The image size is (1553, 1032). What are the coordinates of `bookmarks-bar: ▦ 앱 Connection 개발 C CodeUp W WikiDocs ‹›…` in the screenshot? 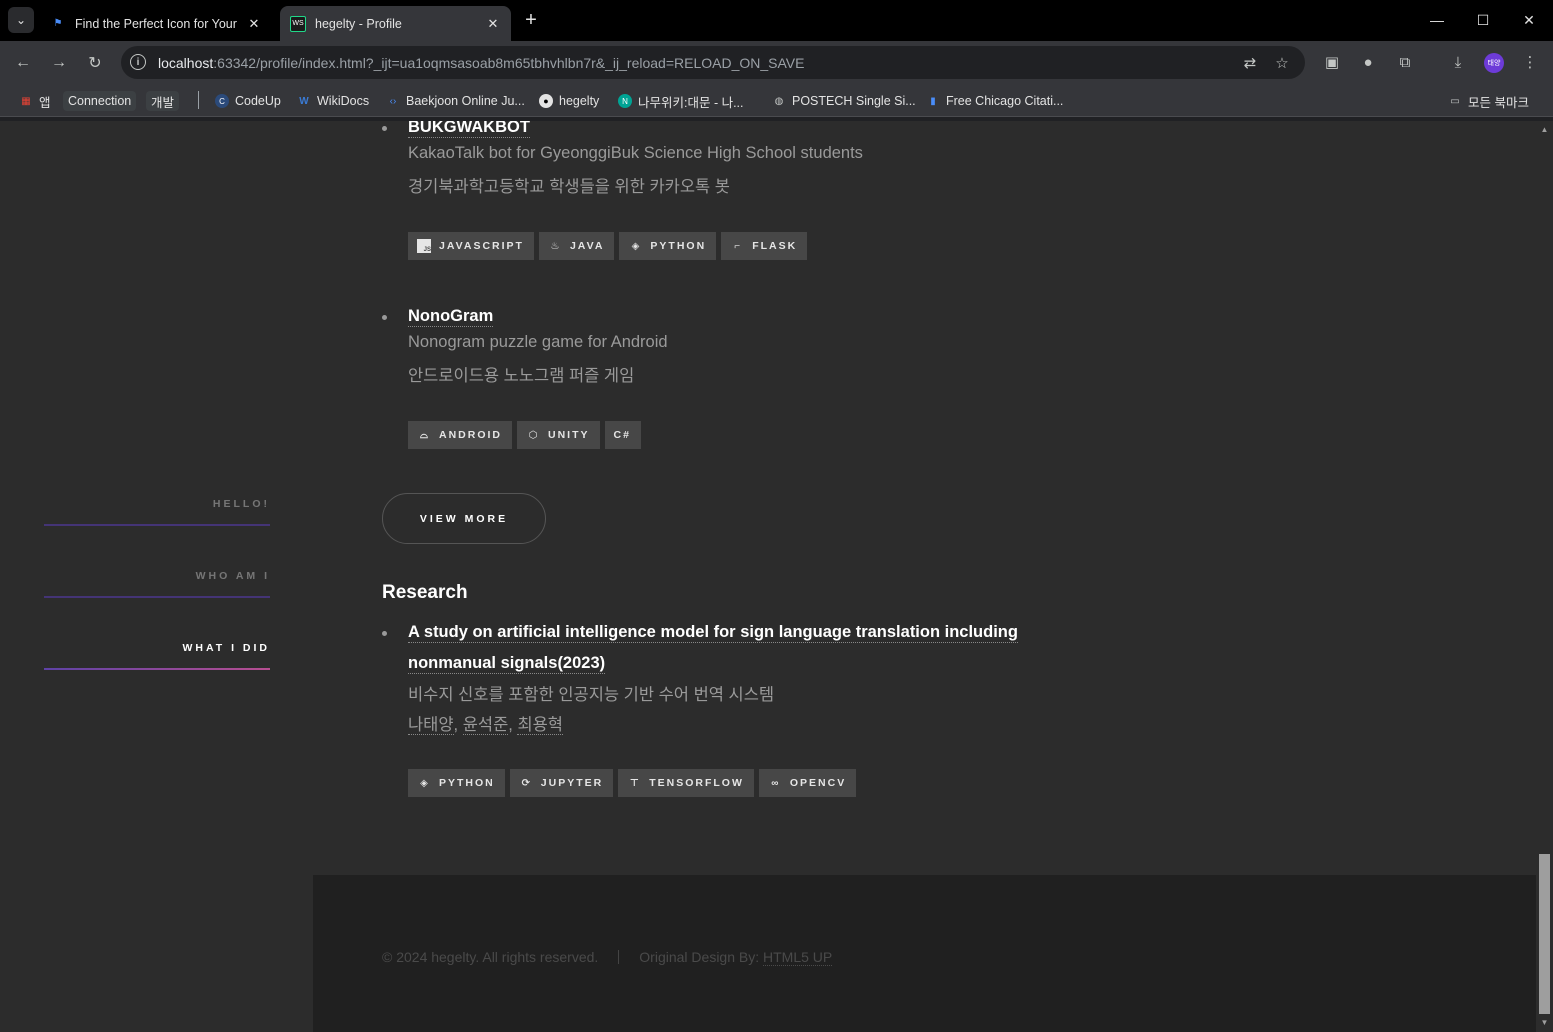 It's located at (776, 100).